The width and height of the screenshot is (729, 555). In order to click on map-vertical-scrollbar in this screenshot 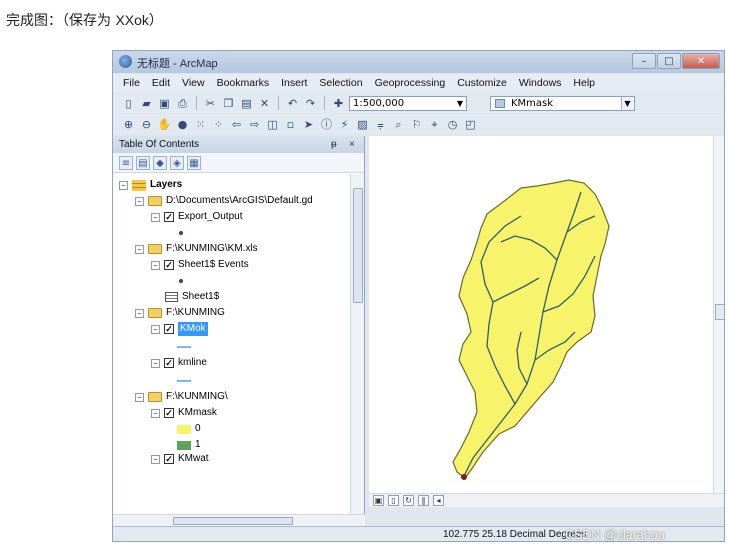, I will do `click(718, 314)`.